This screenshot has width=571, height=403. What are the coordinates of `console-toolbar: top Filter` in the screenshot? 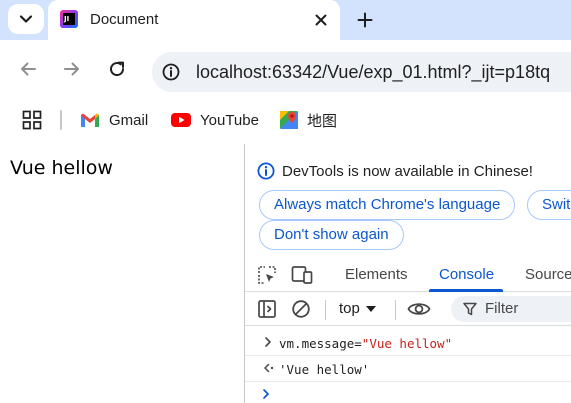 It's located at (408, 309).